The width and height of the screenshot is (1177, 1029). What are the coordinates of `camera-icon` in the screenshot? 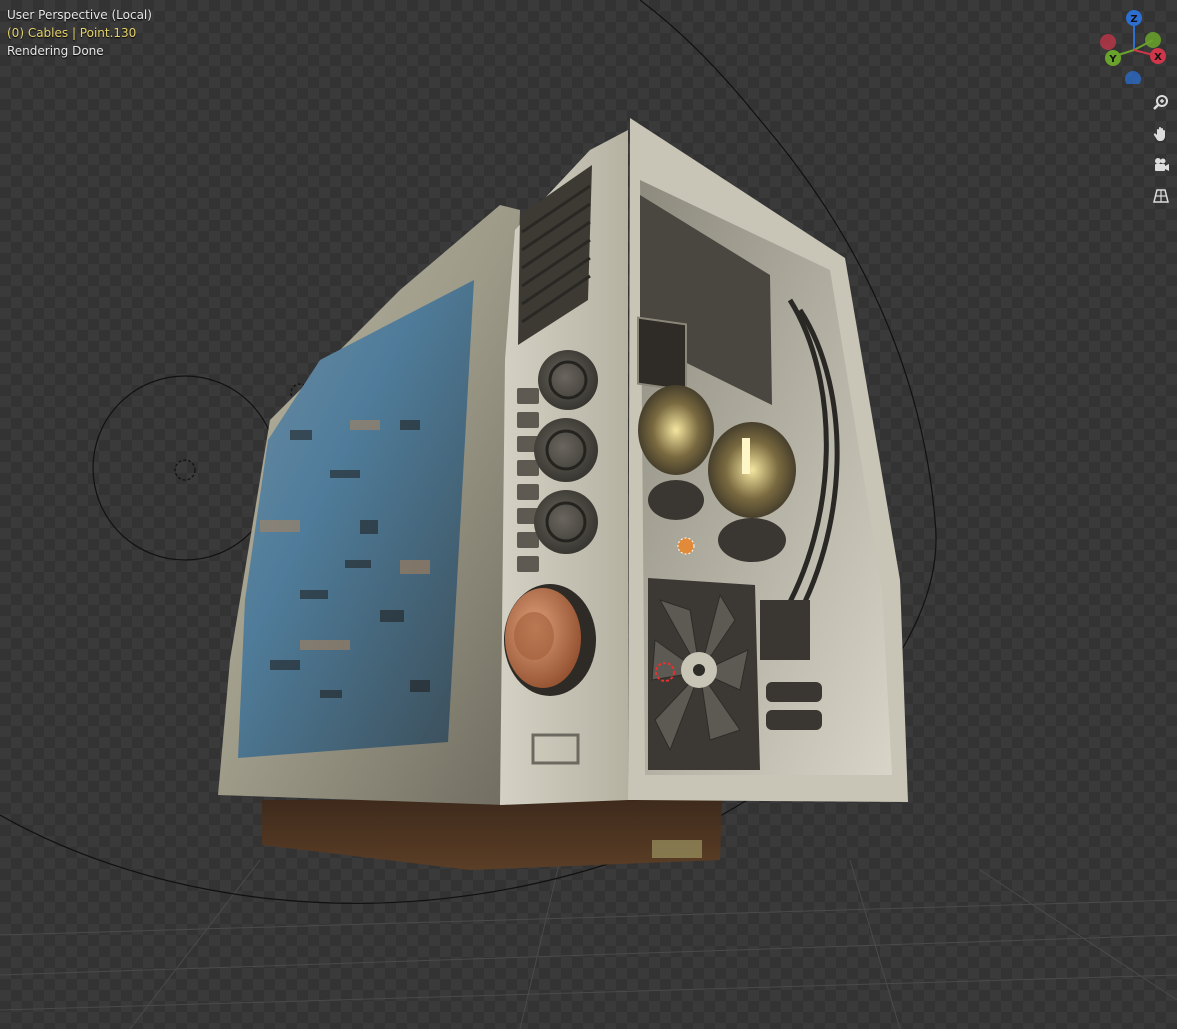 It's located at (1162, 164).